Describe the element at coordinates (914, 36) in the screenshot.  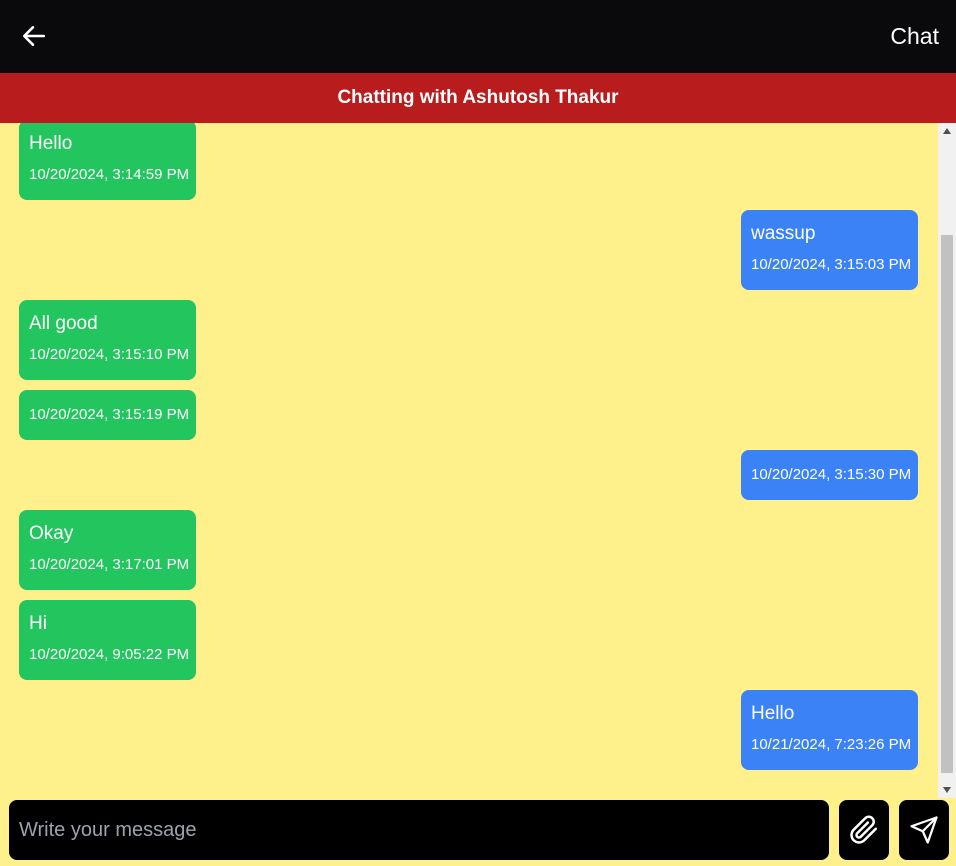
I see `page-title: Chat` at that location.